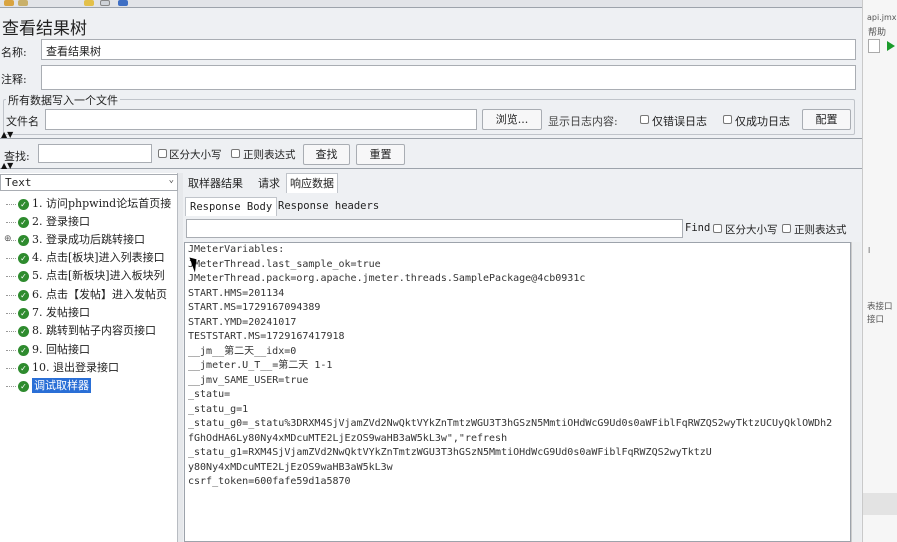 This screenshot has height=542, width=897. I want to click on success-only-checkbox, so click(727, 119).